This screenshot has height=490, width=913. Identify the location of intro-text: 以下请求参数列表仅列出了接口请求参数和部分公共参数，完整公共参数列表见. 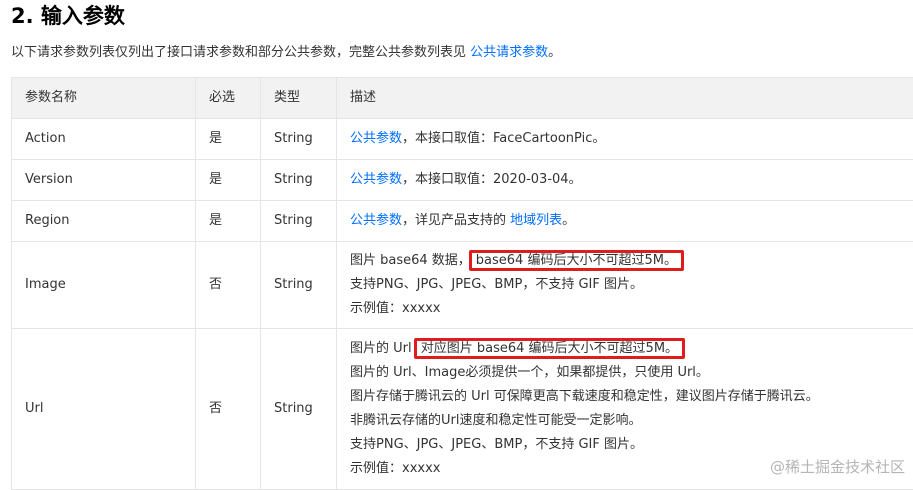
(240, 52).